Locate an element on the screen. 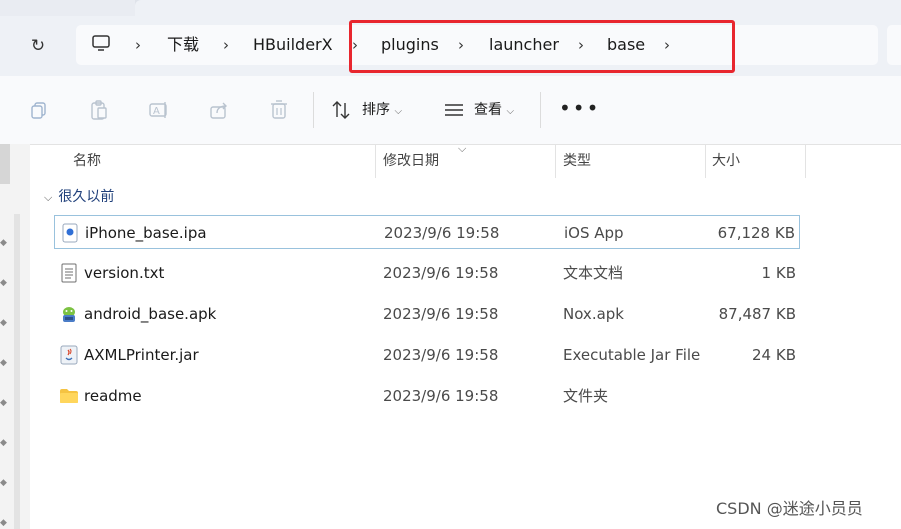  ipa-file-icon is located at coordinates (70, 233).